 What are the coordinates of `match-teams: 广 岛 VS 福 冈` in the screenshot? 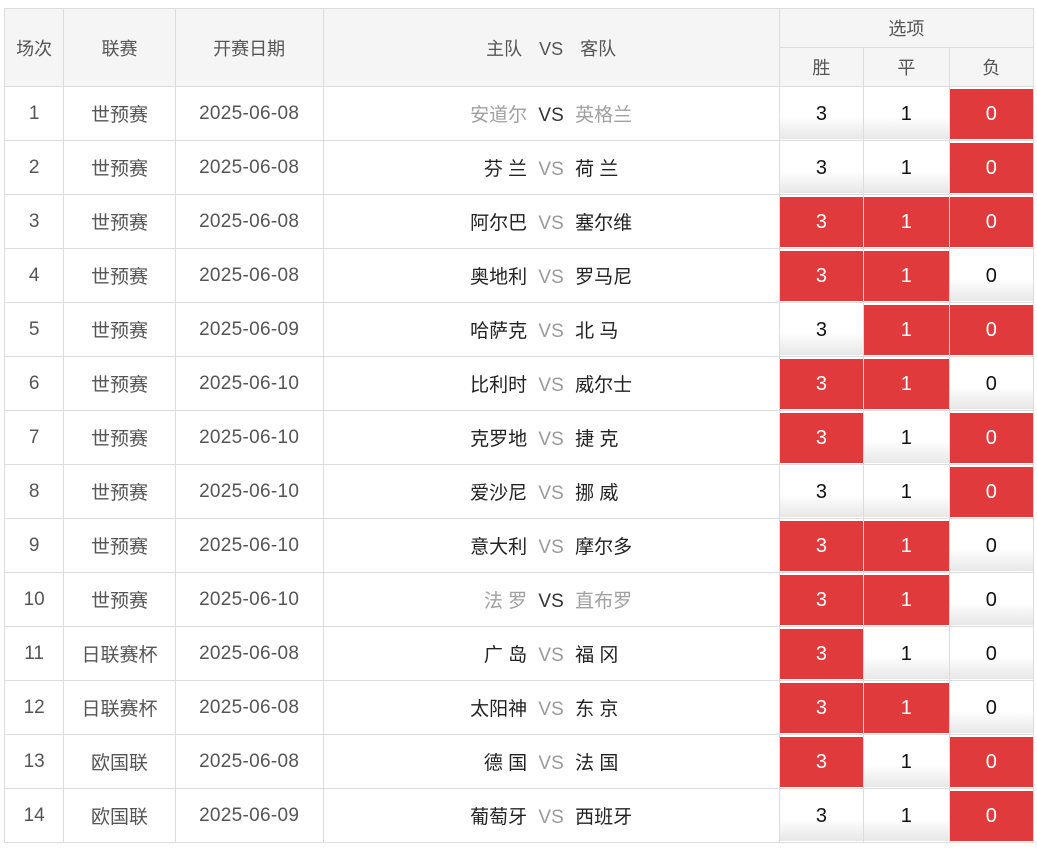 It's located at (551, 653).